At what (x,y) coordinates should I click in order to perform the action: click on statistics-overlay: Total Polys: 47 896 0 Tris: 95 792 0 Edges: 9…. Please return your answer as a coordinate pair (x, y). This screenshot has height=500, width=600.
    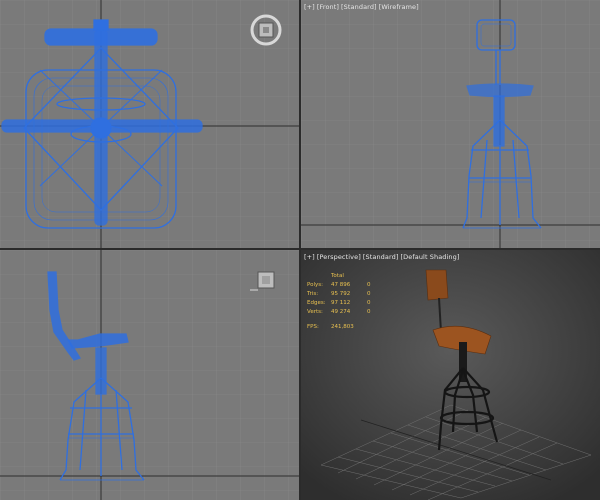
    Looking at the image, I should click on (347, 302).